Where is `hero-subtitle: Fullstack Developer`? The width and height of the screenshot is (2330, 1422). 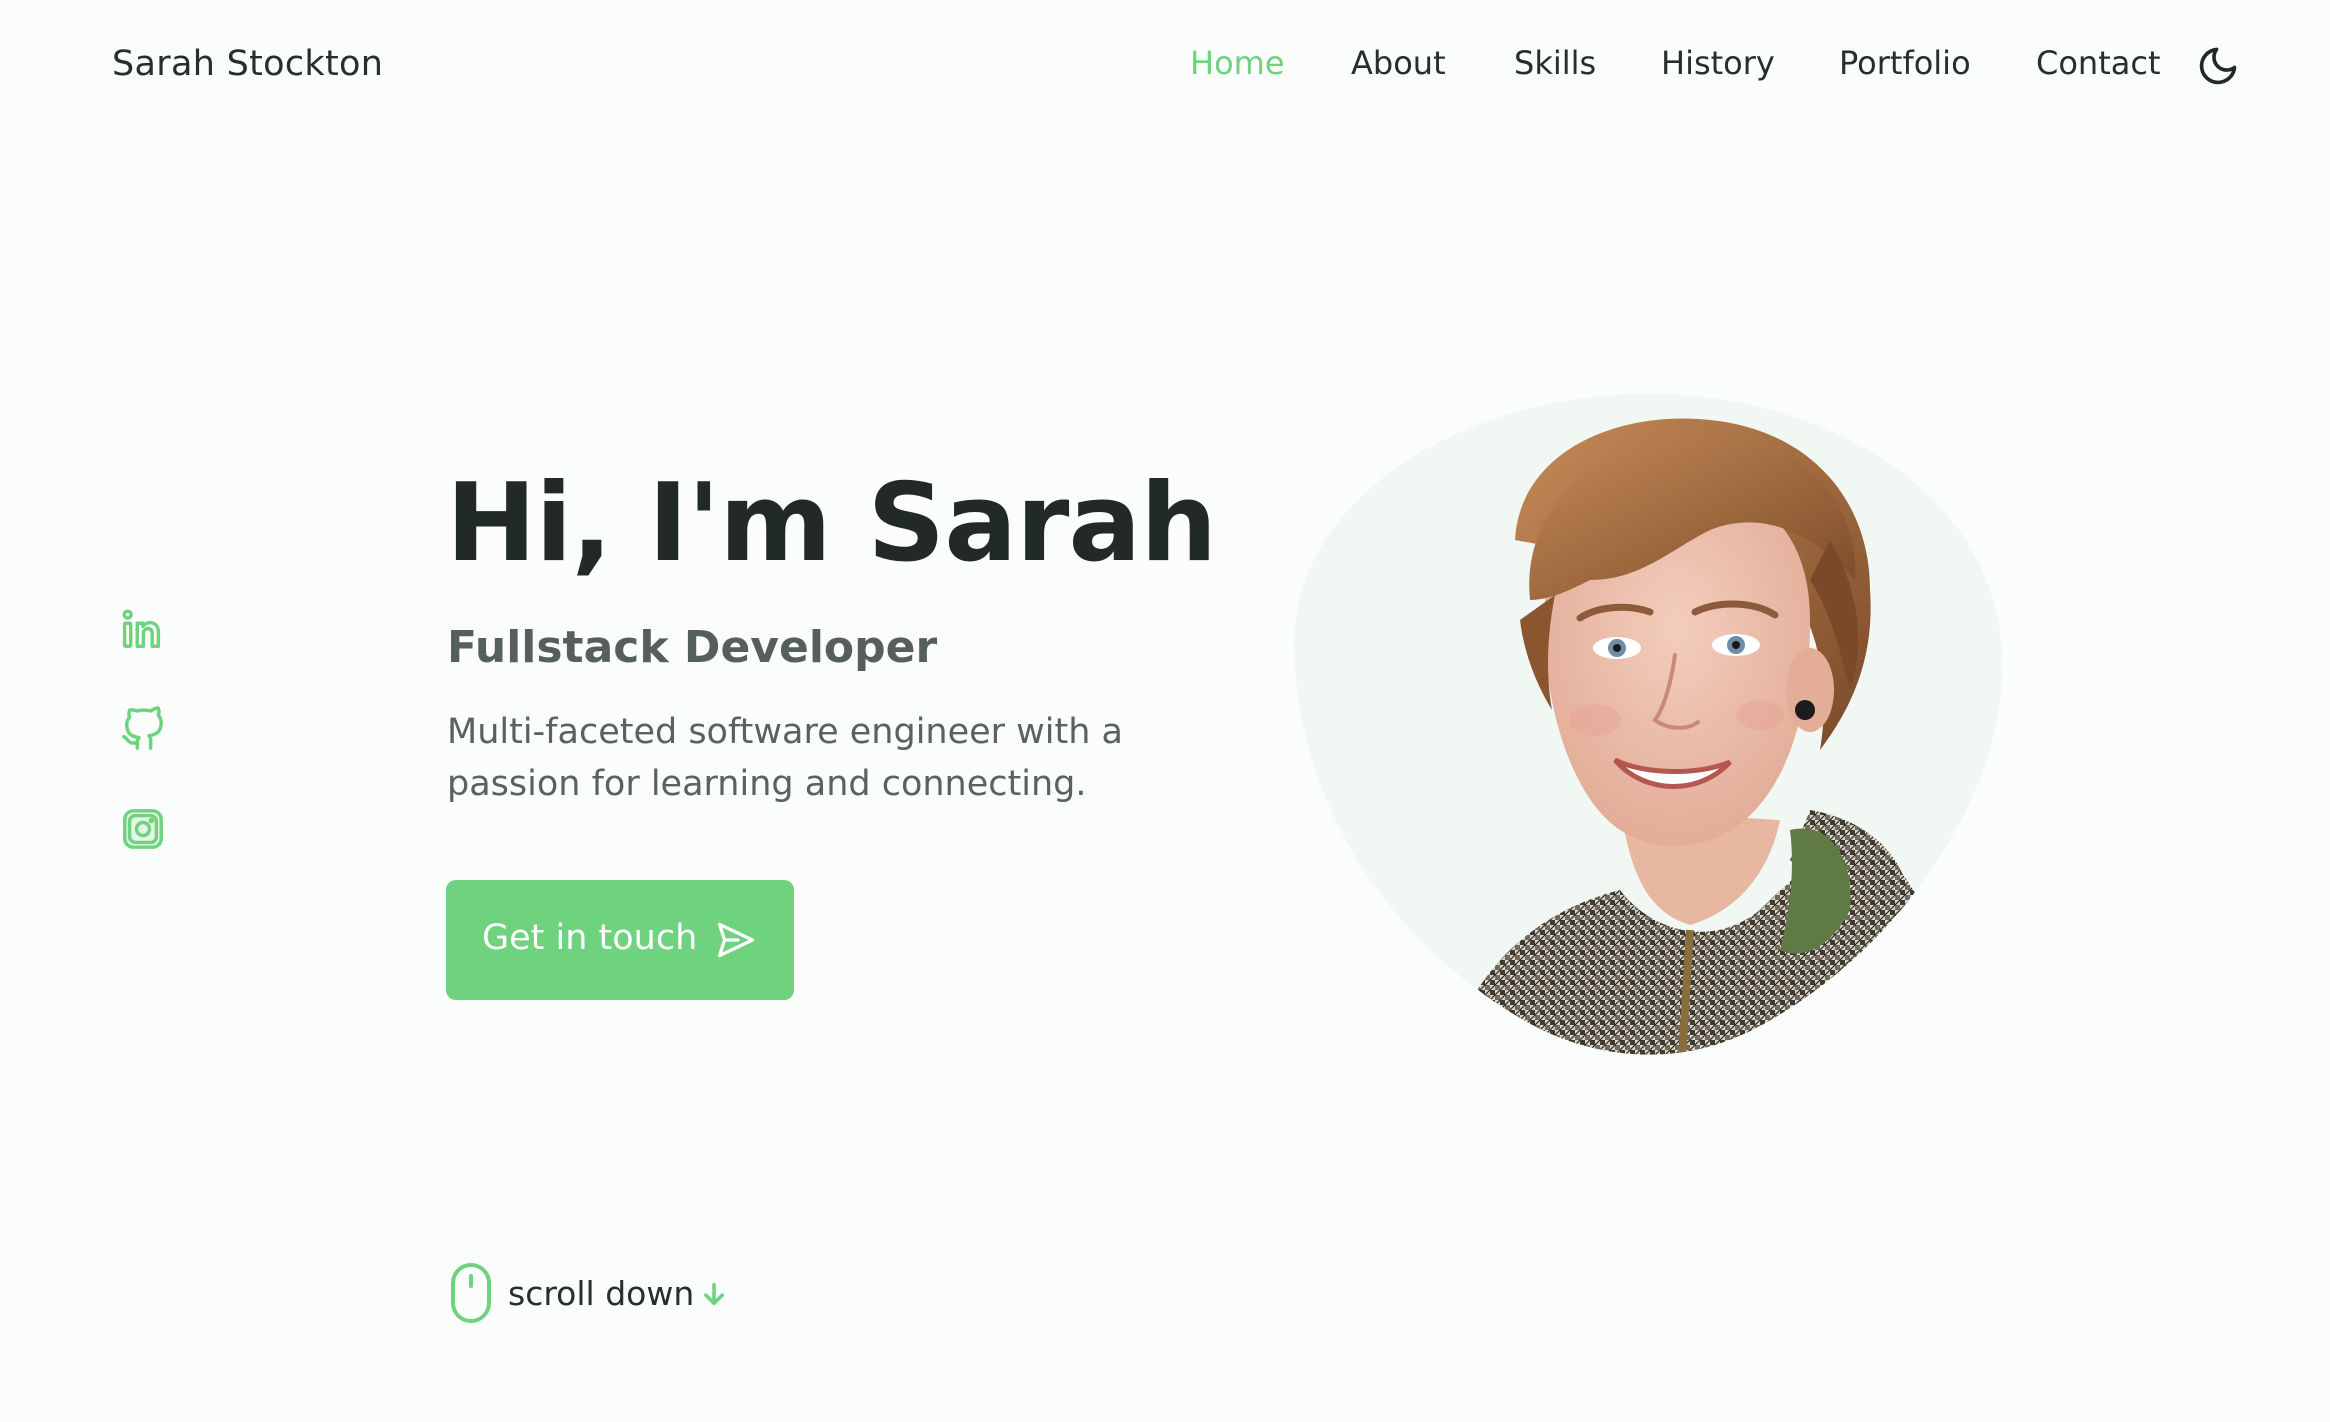
hero-subtitle: Fullstack Developer is located at coordinates (692, 647).